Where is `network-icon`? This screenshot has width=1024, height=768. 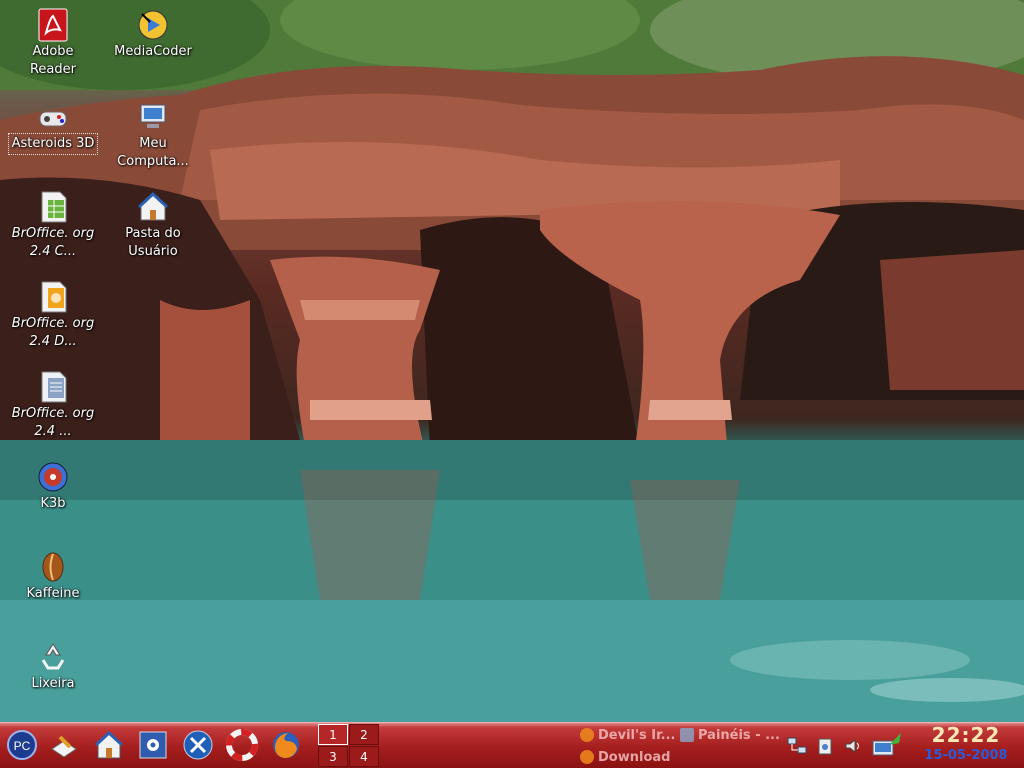
network-icon is located at coordinates (797, 745).